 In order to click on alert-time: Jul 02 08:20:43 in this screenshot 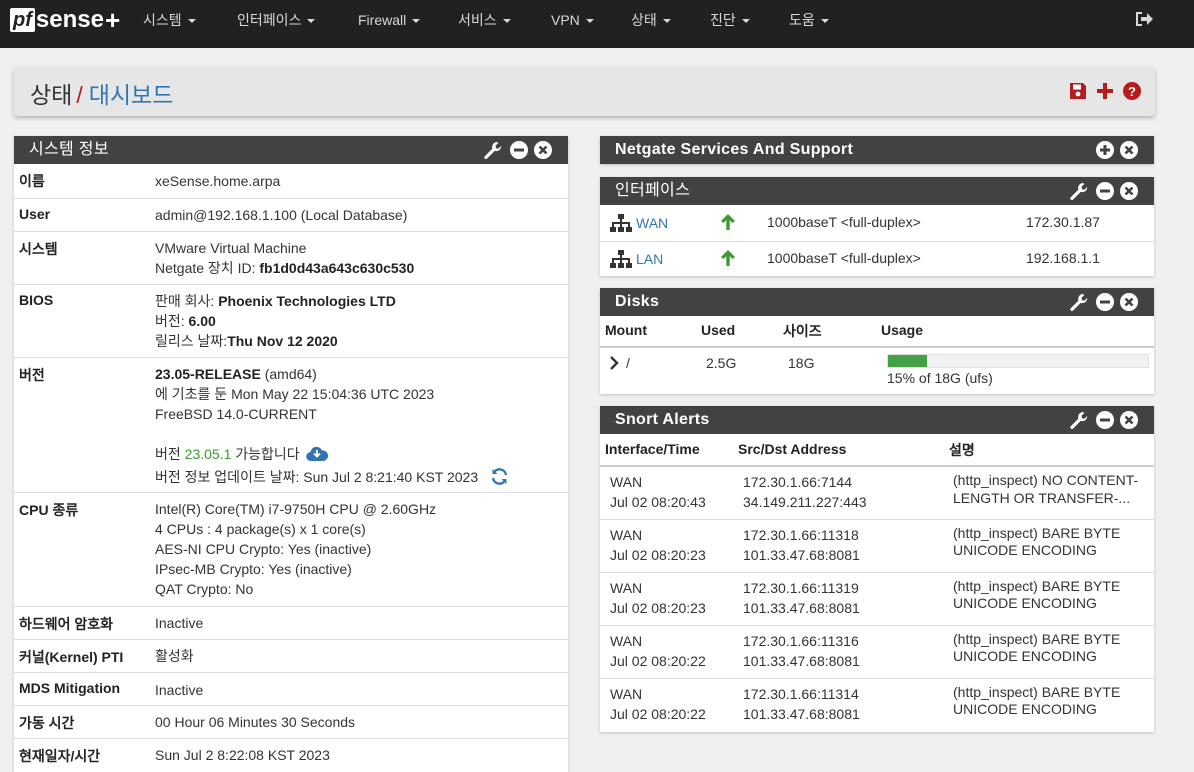, I will do `click(658, 502)`.